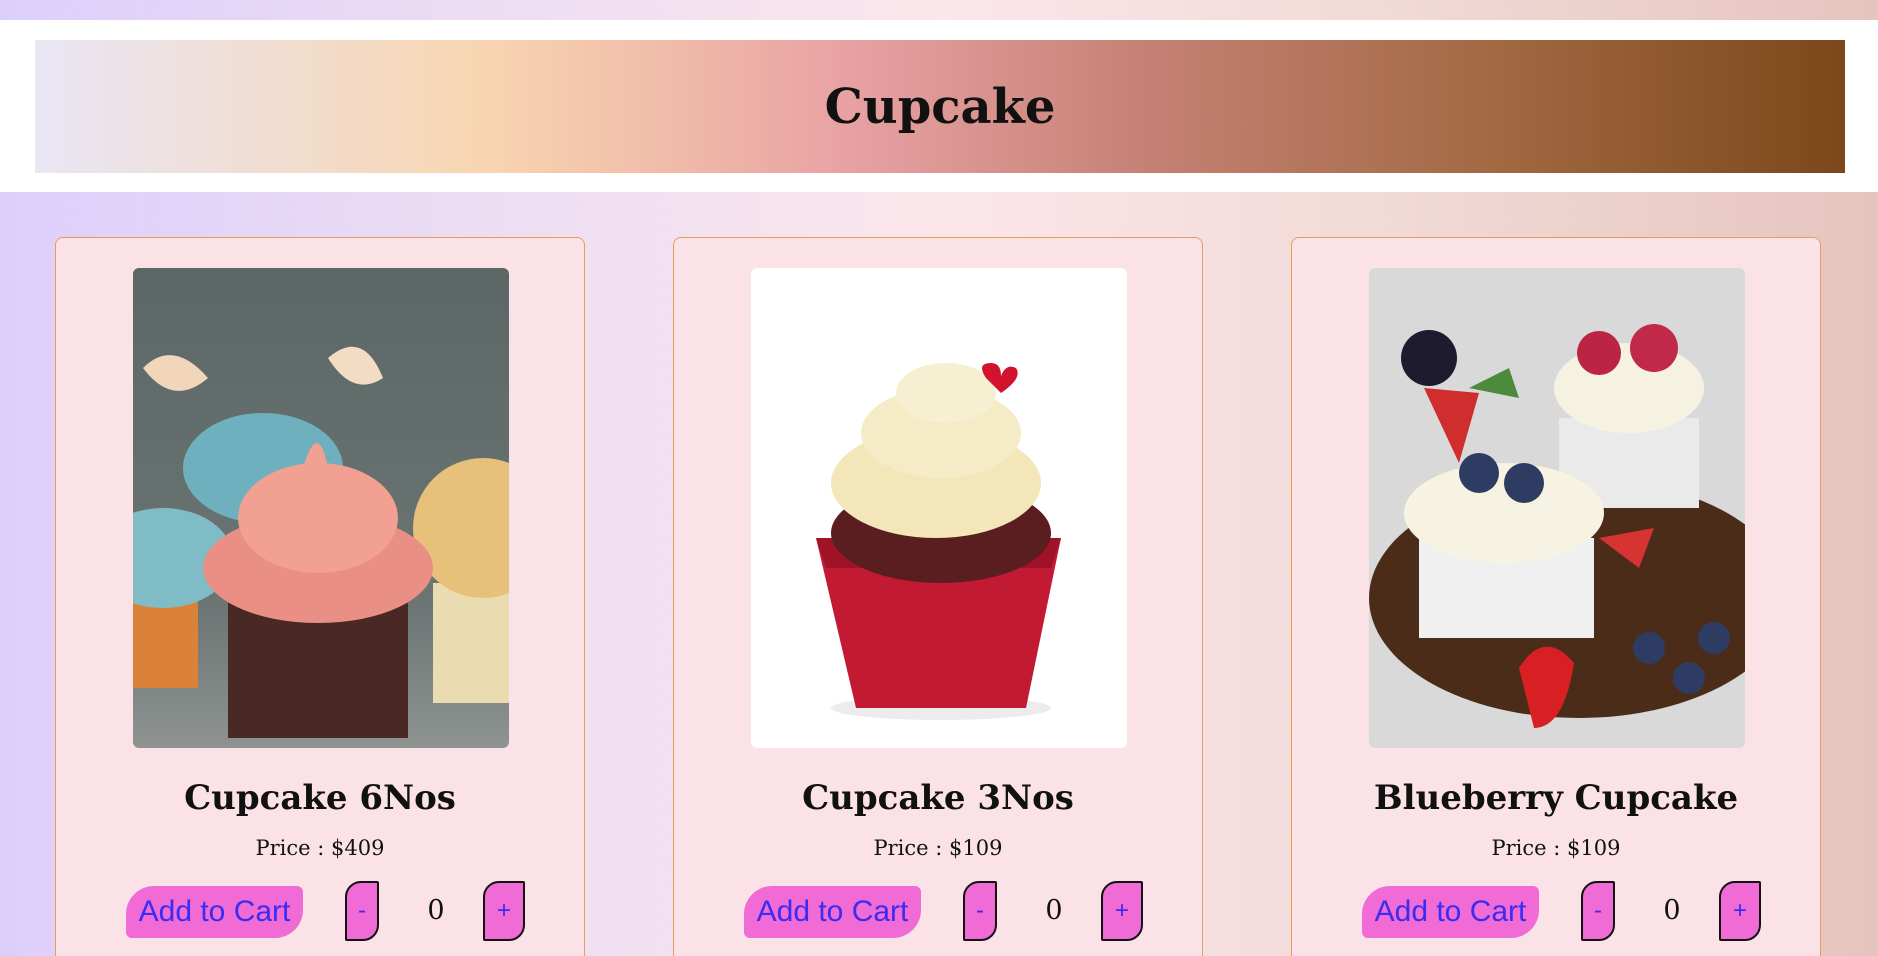 Image resolution: width=1878 pixels, height=956 pixels. I want to click on berry-cupcakes-icon, so click(1557, 508).